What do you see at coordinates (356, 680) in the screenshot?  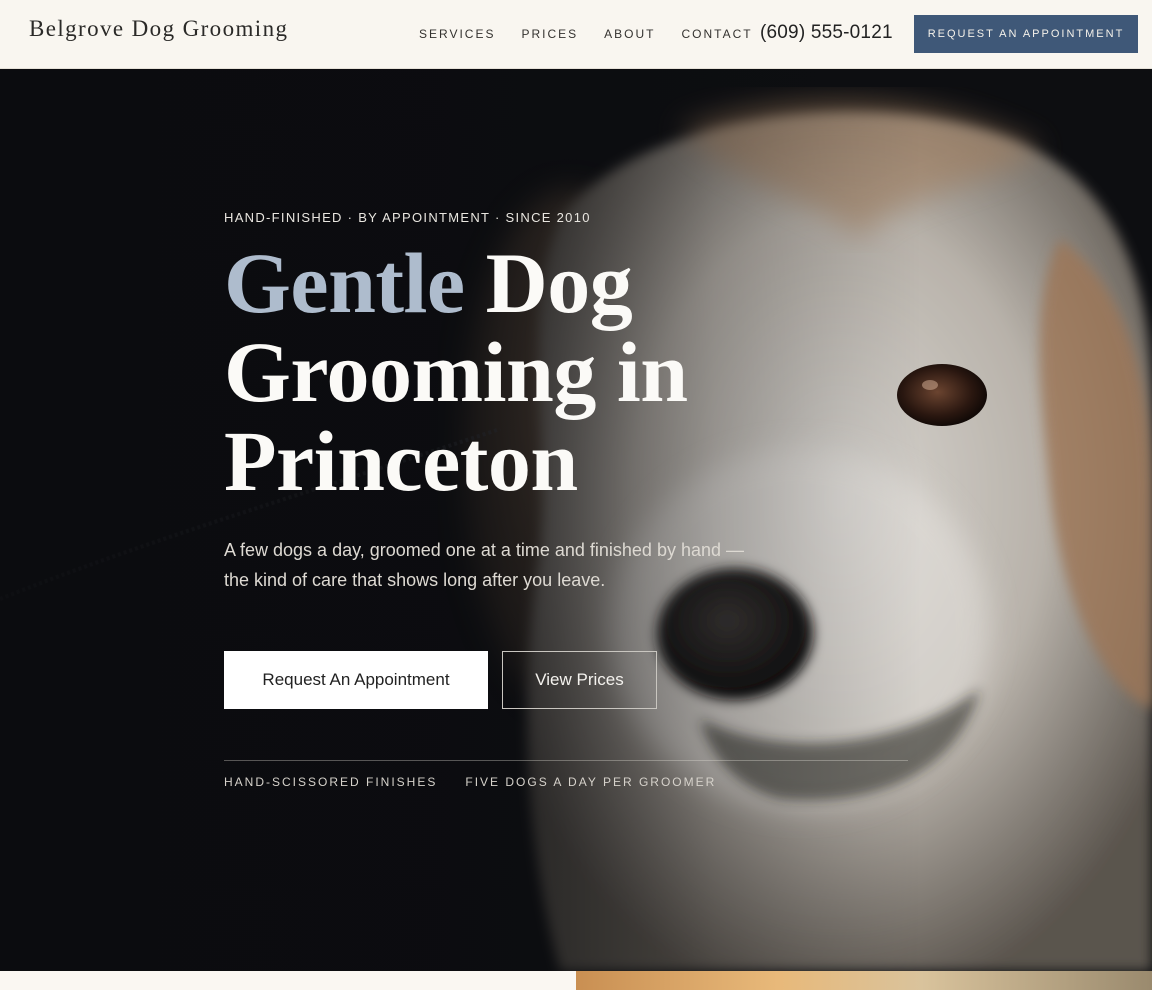 I see `request-appointment-button: Request An Appointment` at bounding box center [356, 680].